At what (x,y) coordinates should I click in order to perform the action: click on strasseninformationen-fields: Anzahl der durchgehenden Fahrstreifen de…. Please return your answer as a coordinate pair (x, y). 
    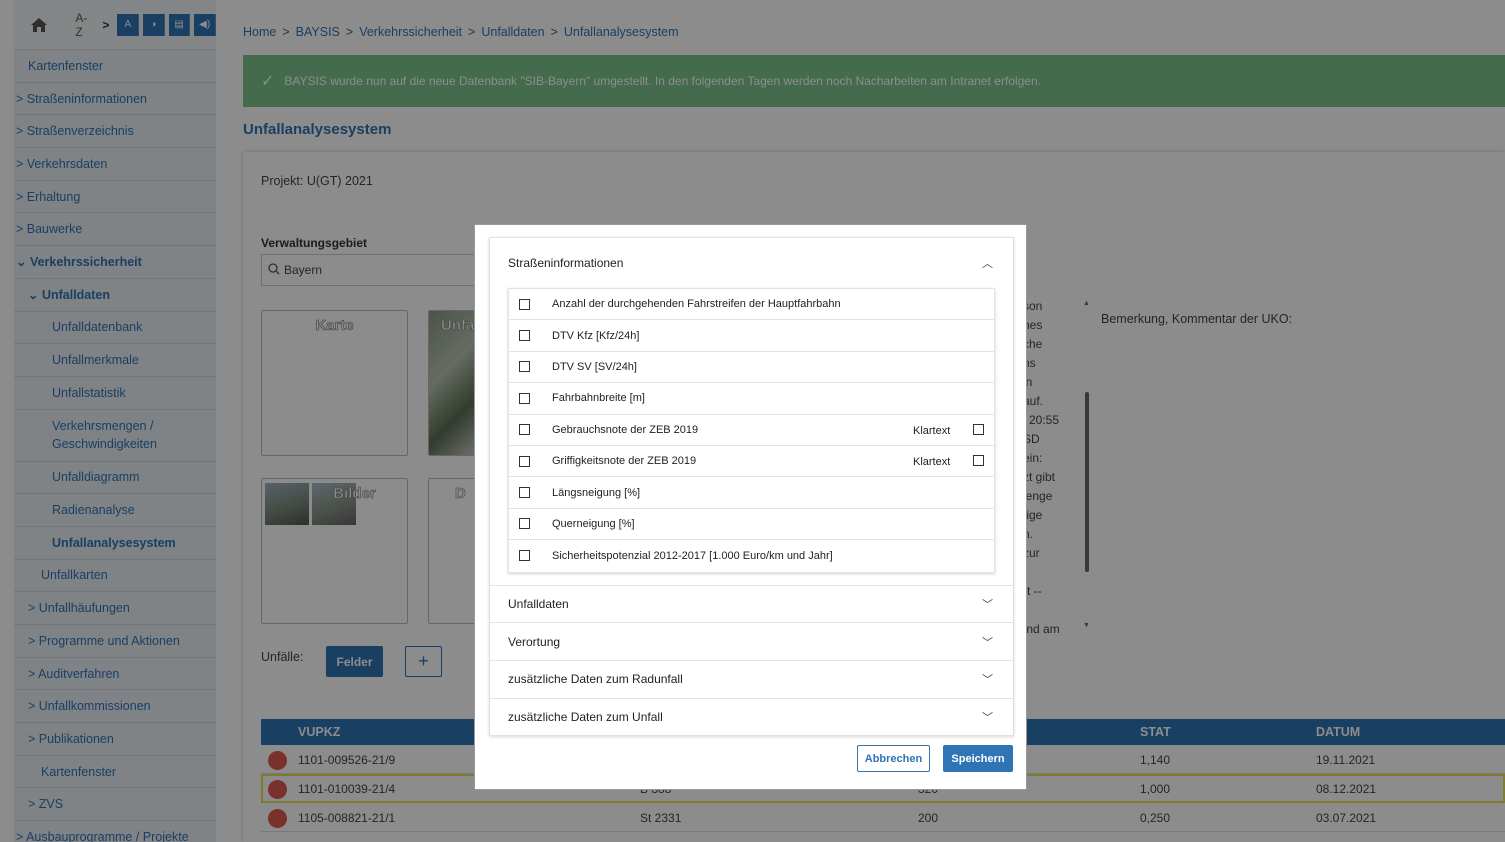
    Looking at the image, I should click on (751, 430).